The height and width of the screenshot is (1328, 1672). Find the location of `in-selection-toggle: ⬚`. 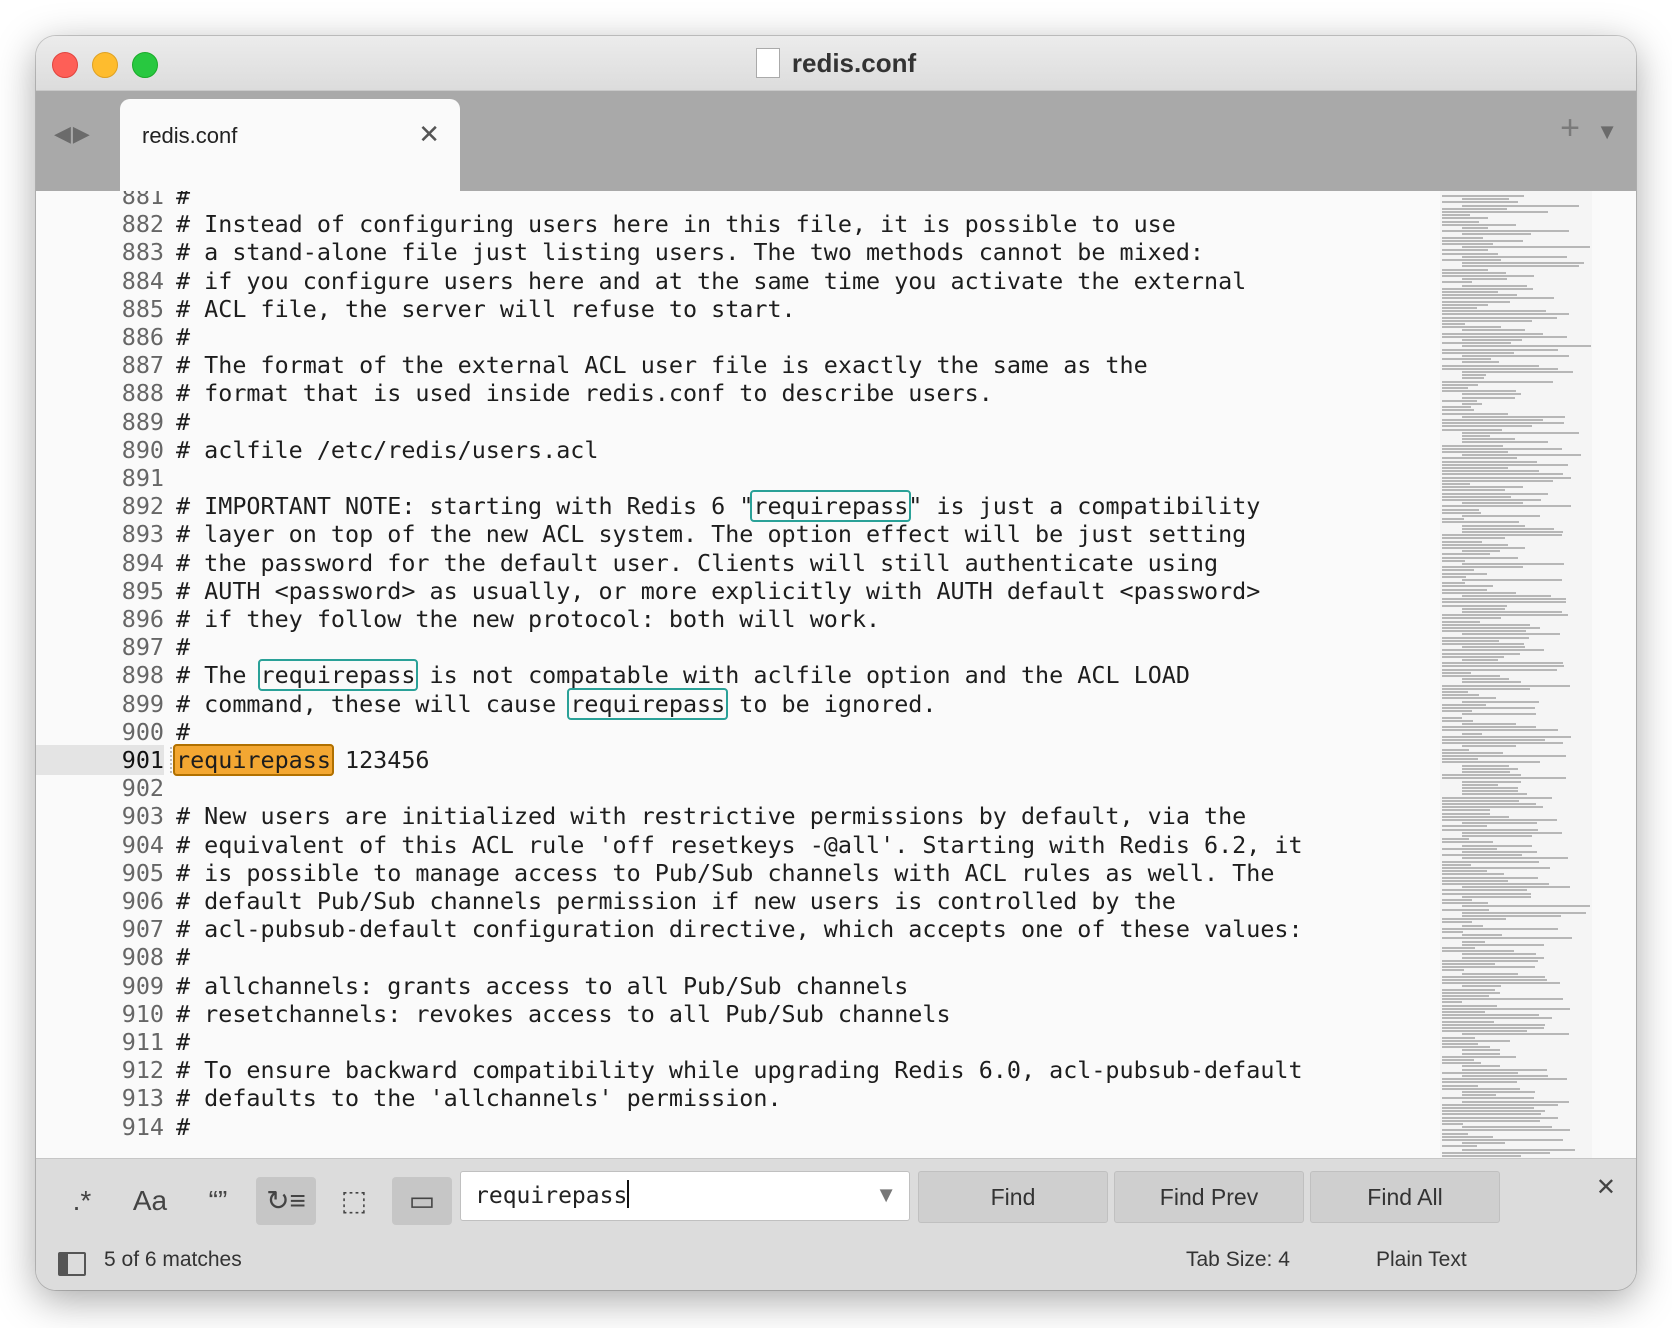

in-selection-toggle: ⬚ is located at coordinates (354, 1201).